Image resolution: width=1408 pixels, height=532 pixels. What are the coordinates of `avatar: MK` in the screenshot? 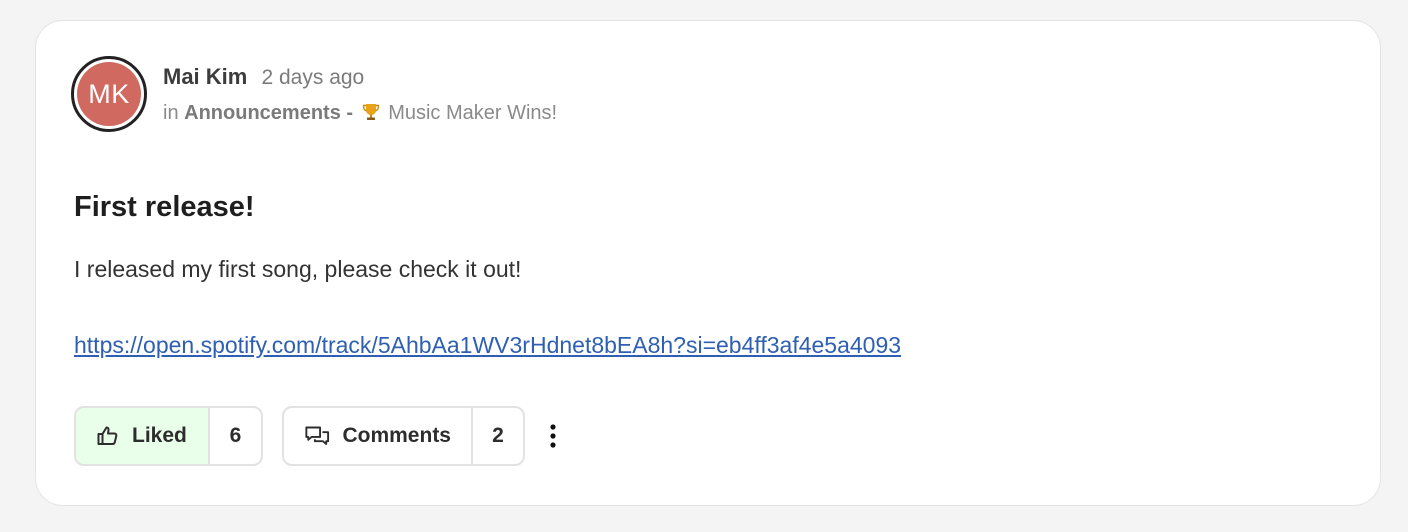 It's located at (109, 94).